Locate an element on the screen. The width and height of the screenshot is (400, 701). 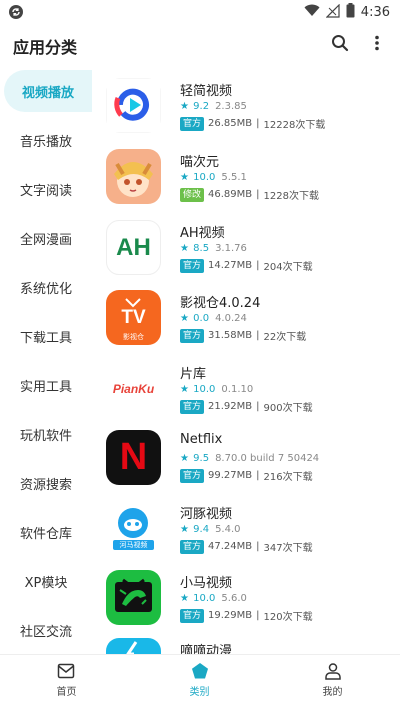
person-icon is located at coordinates (333, 673).